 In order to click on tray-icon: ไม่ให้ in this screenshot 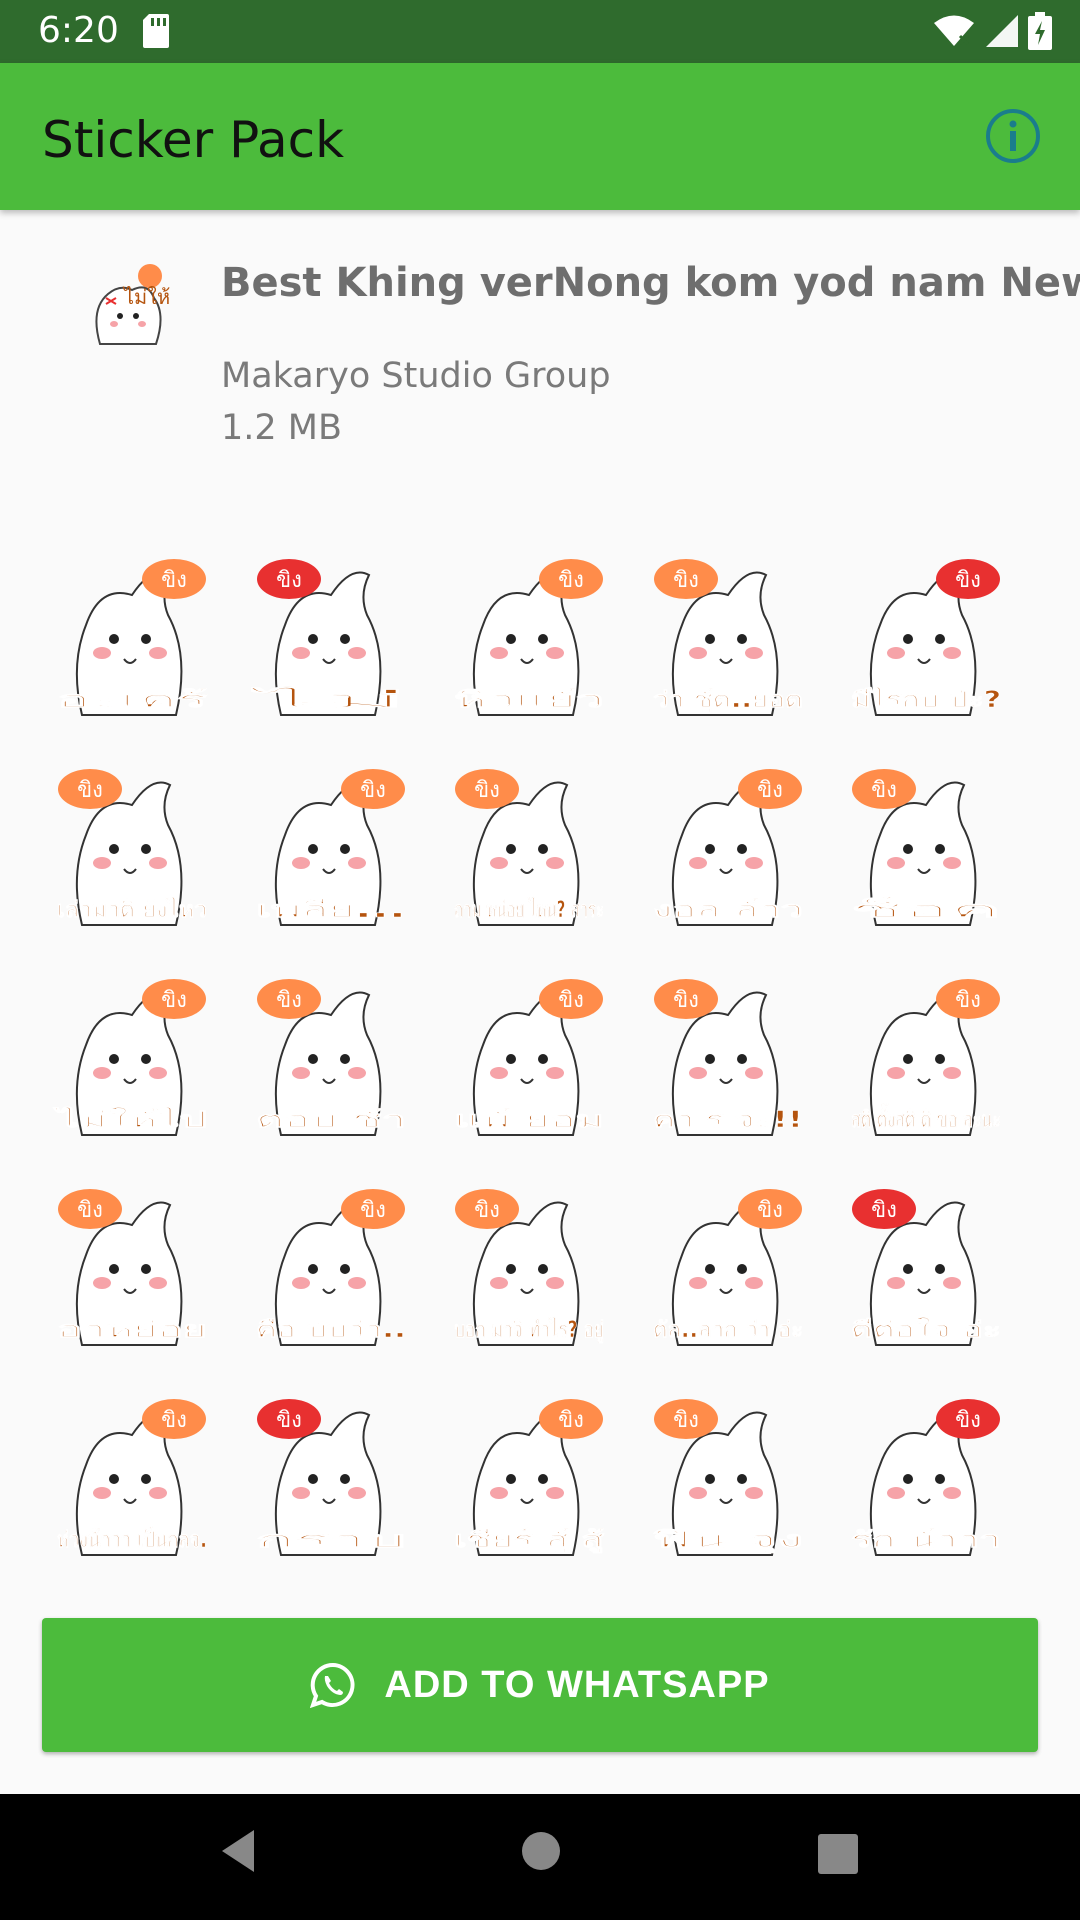, I will do `click(132, 304)`.